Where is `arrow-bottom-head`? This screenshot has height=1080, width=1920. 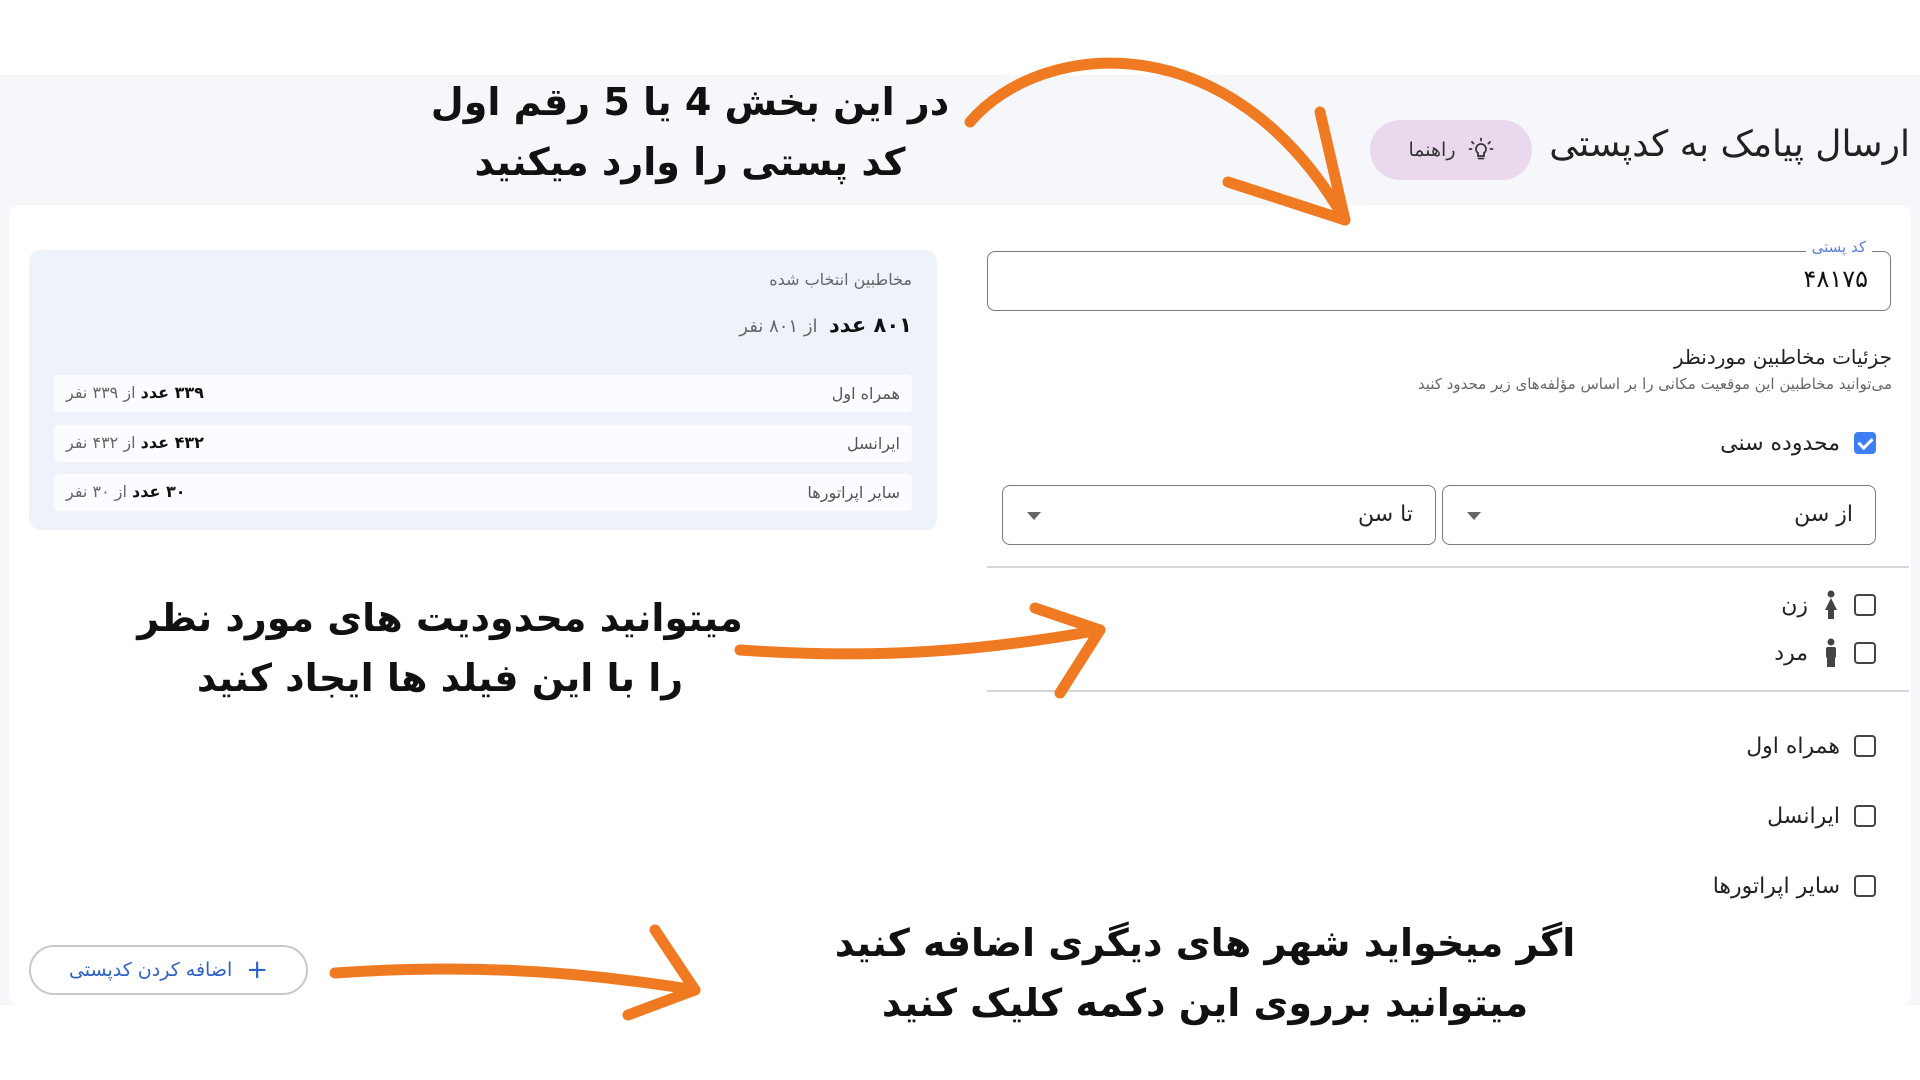
arrow-bottom-head is located at coordinates (661, 972).